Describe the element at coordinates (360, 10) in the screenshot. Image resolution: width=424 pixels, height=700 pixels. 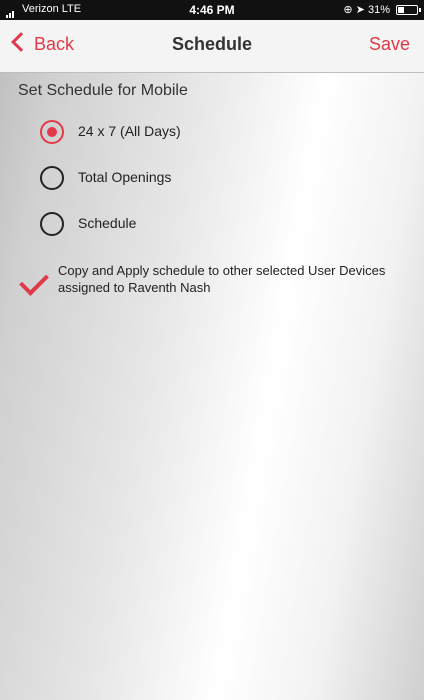
I see `location-icon: ➤` at that location.